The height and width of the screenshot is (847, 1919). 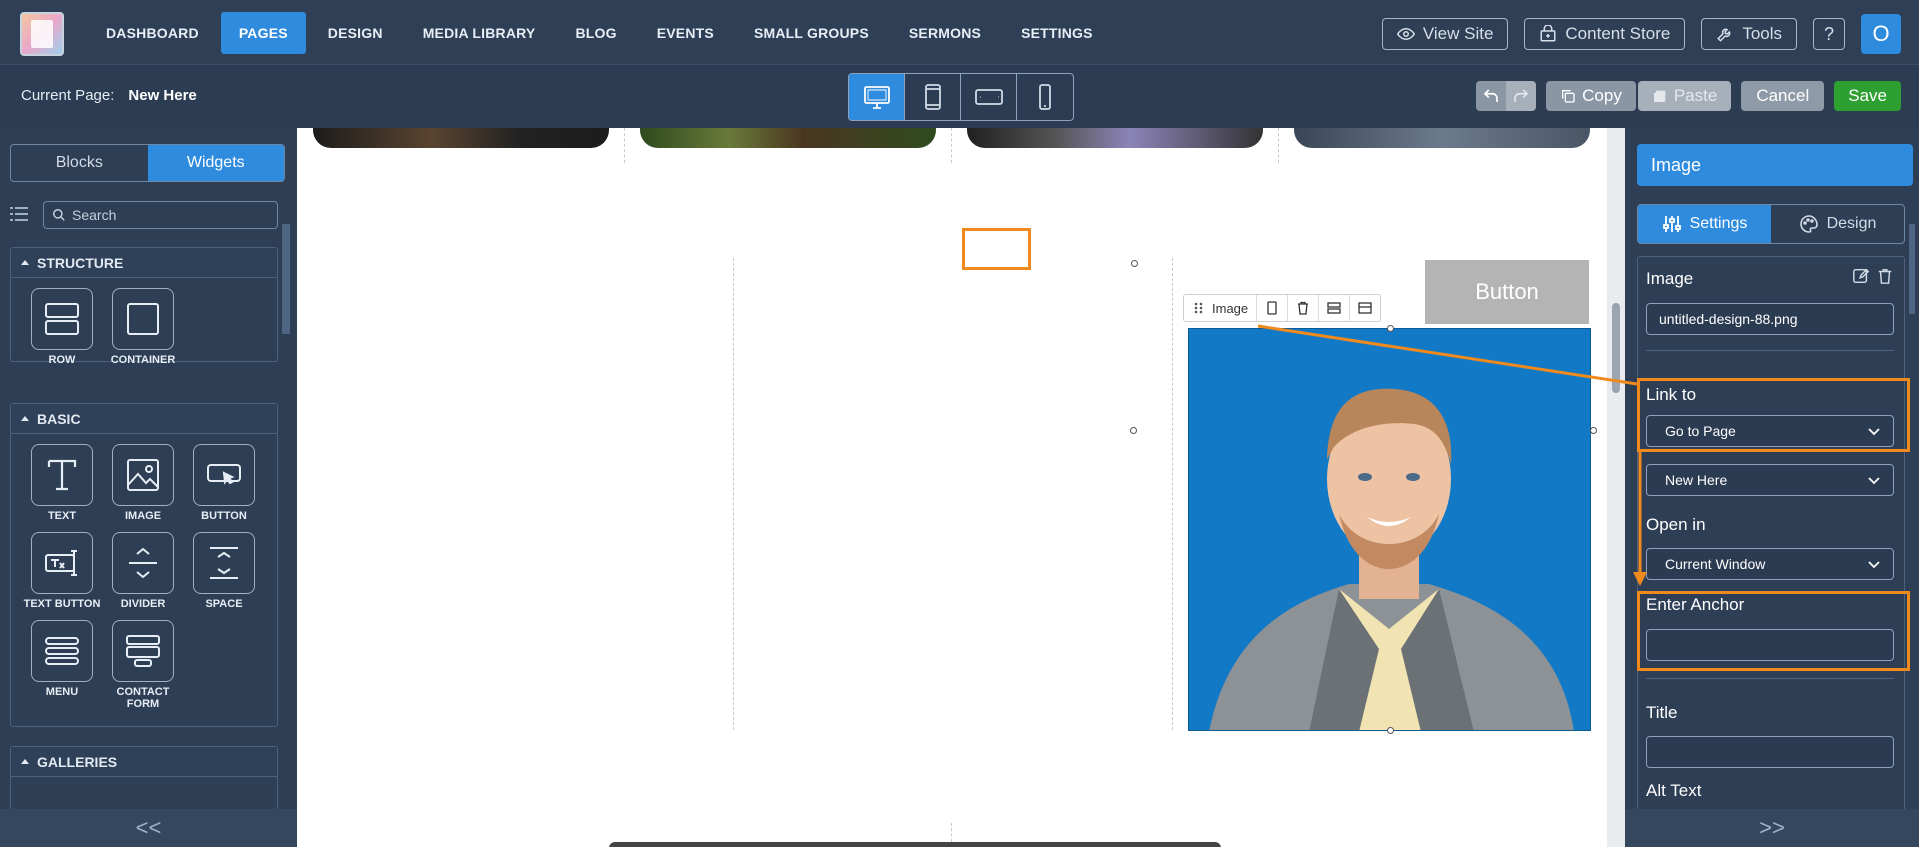 What do you see at coordinates (1591, 96) in the screenshot?
I see `copy-button: Copy` at bounding box center [1591, 96].